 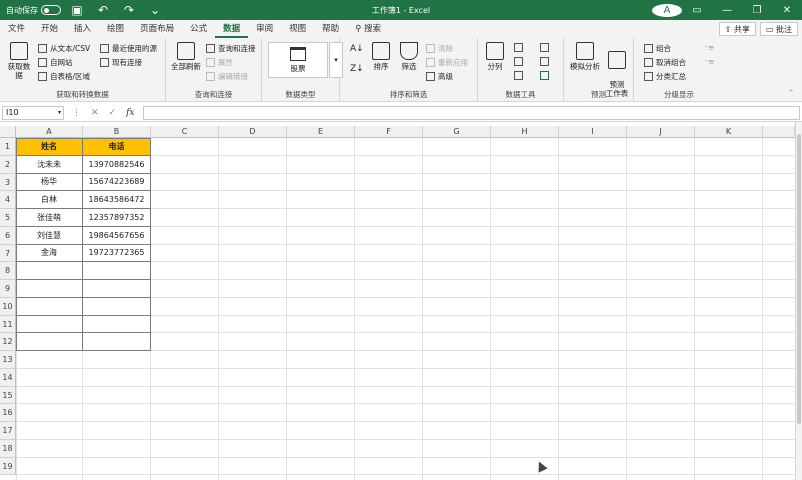 What do you see at coordinates (709, 47) in the screenshot?
I see `show-detail-icon: ⁺≡` at bounding box center [709, 47].